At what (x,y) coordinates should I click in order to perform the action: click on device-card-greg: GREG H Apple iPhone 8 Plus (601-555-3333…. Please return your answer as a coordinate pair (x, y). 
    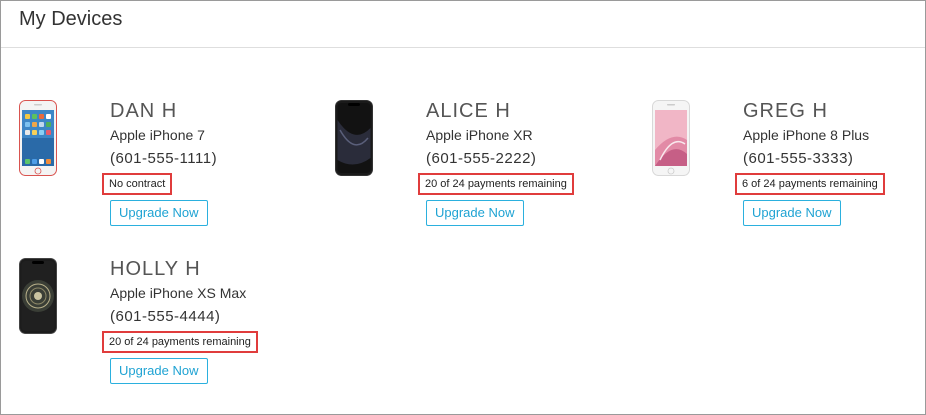
    Looking at the image, I should click on (789, 170).